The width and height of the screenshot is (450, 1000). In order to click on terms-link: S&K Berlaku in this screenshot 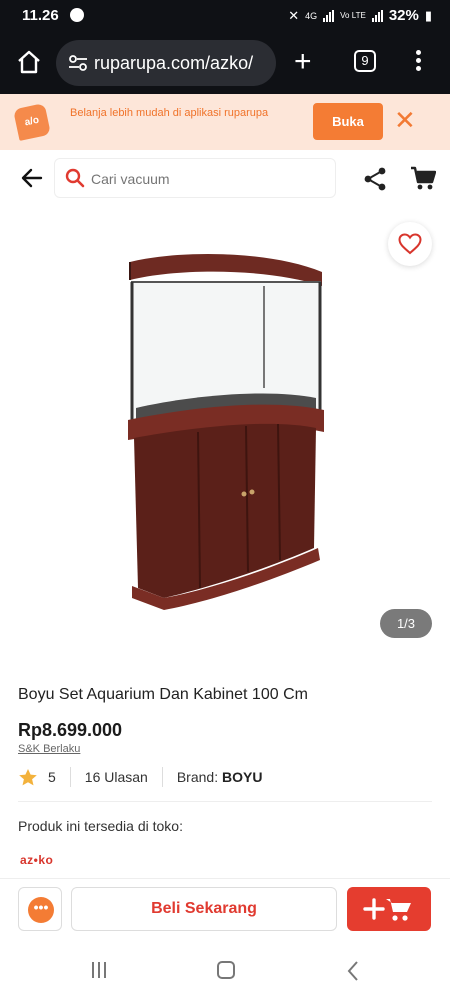, I will do `click(49, 749)`.